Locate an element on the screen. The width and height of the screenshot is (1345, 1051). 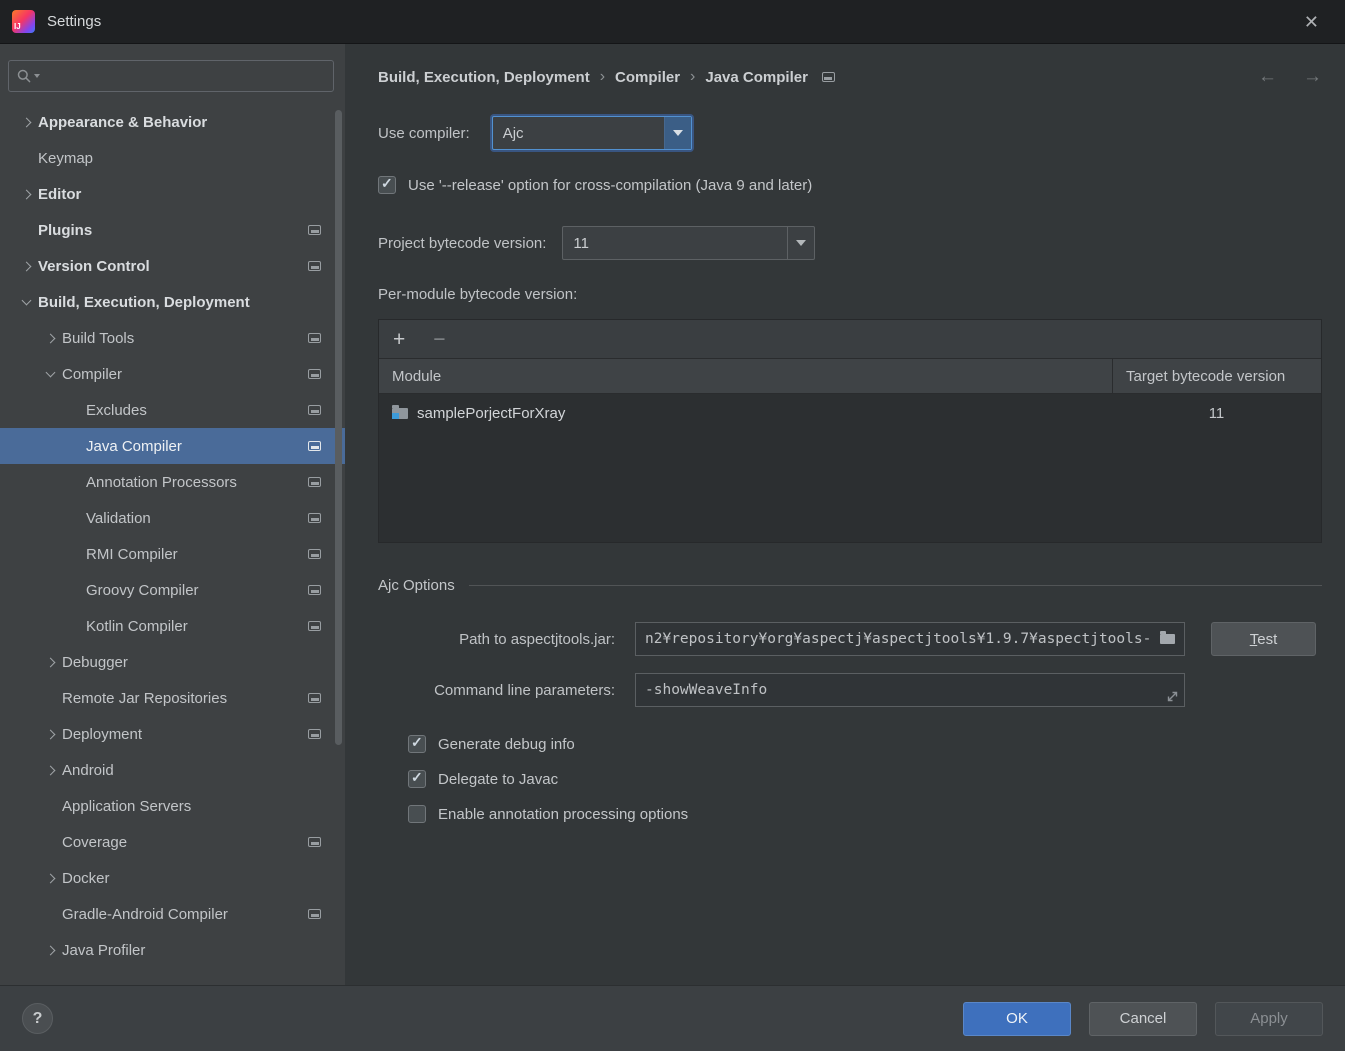
sidebar-item-appearance-behavior: Appearance & Behavior is located at coordinates (172, 122).